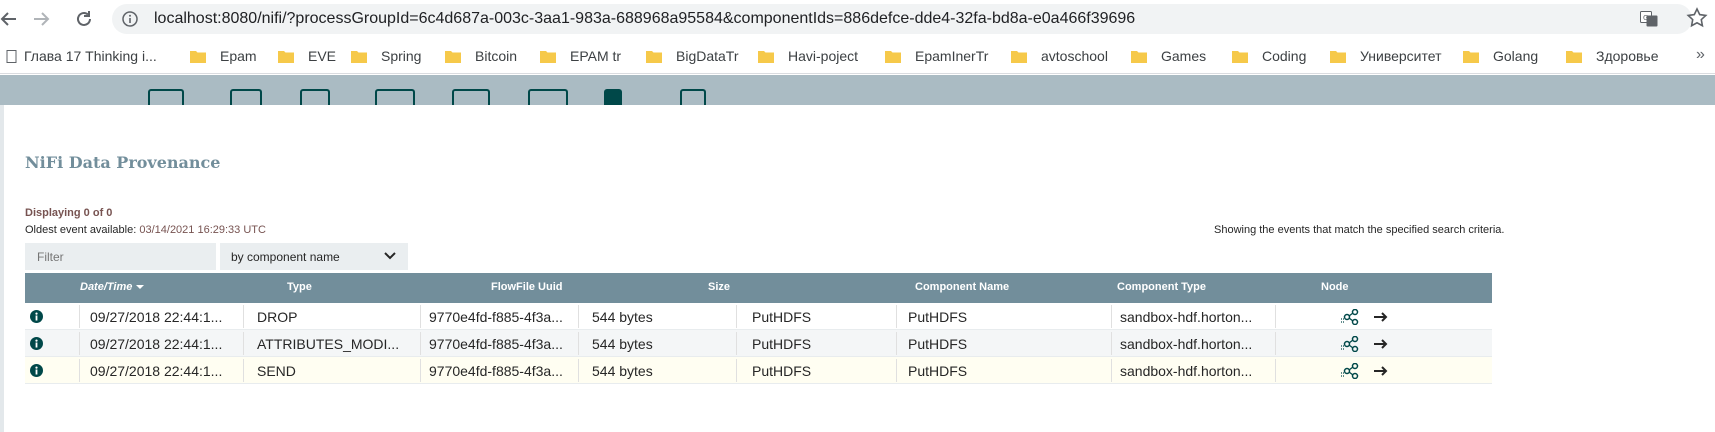  Describe the element at coordinates (123, 162) in the screenshot. I see `dialog-title: NiFi Data Provenance` at that location.